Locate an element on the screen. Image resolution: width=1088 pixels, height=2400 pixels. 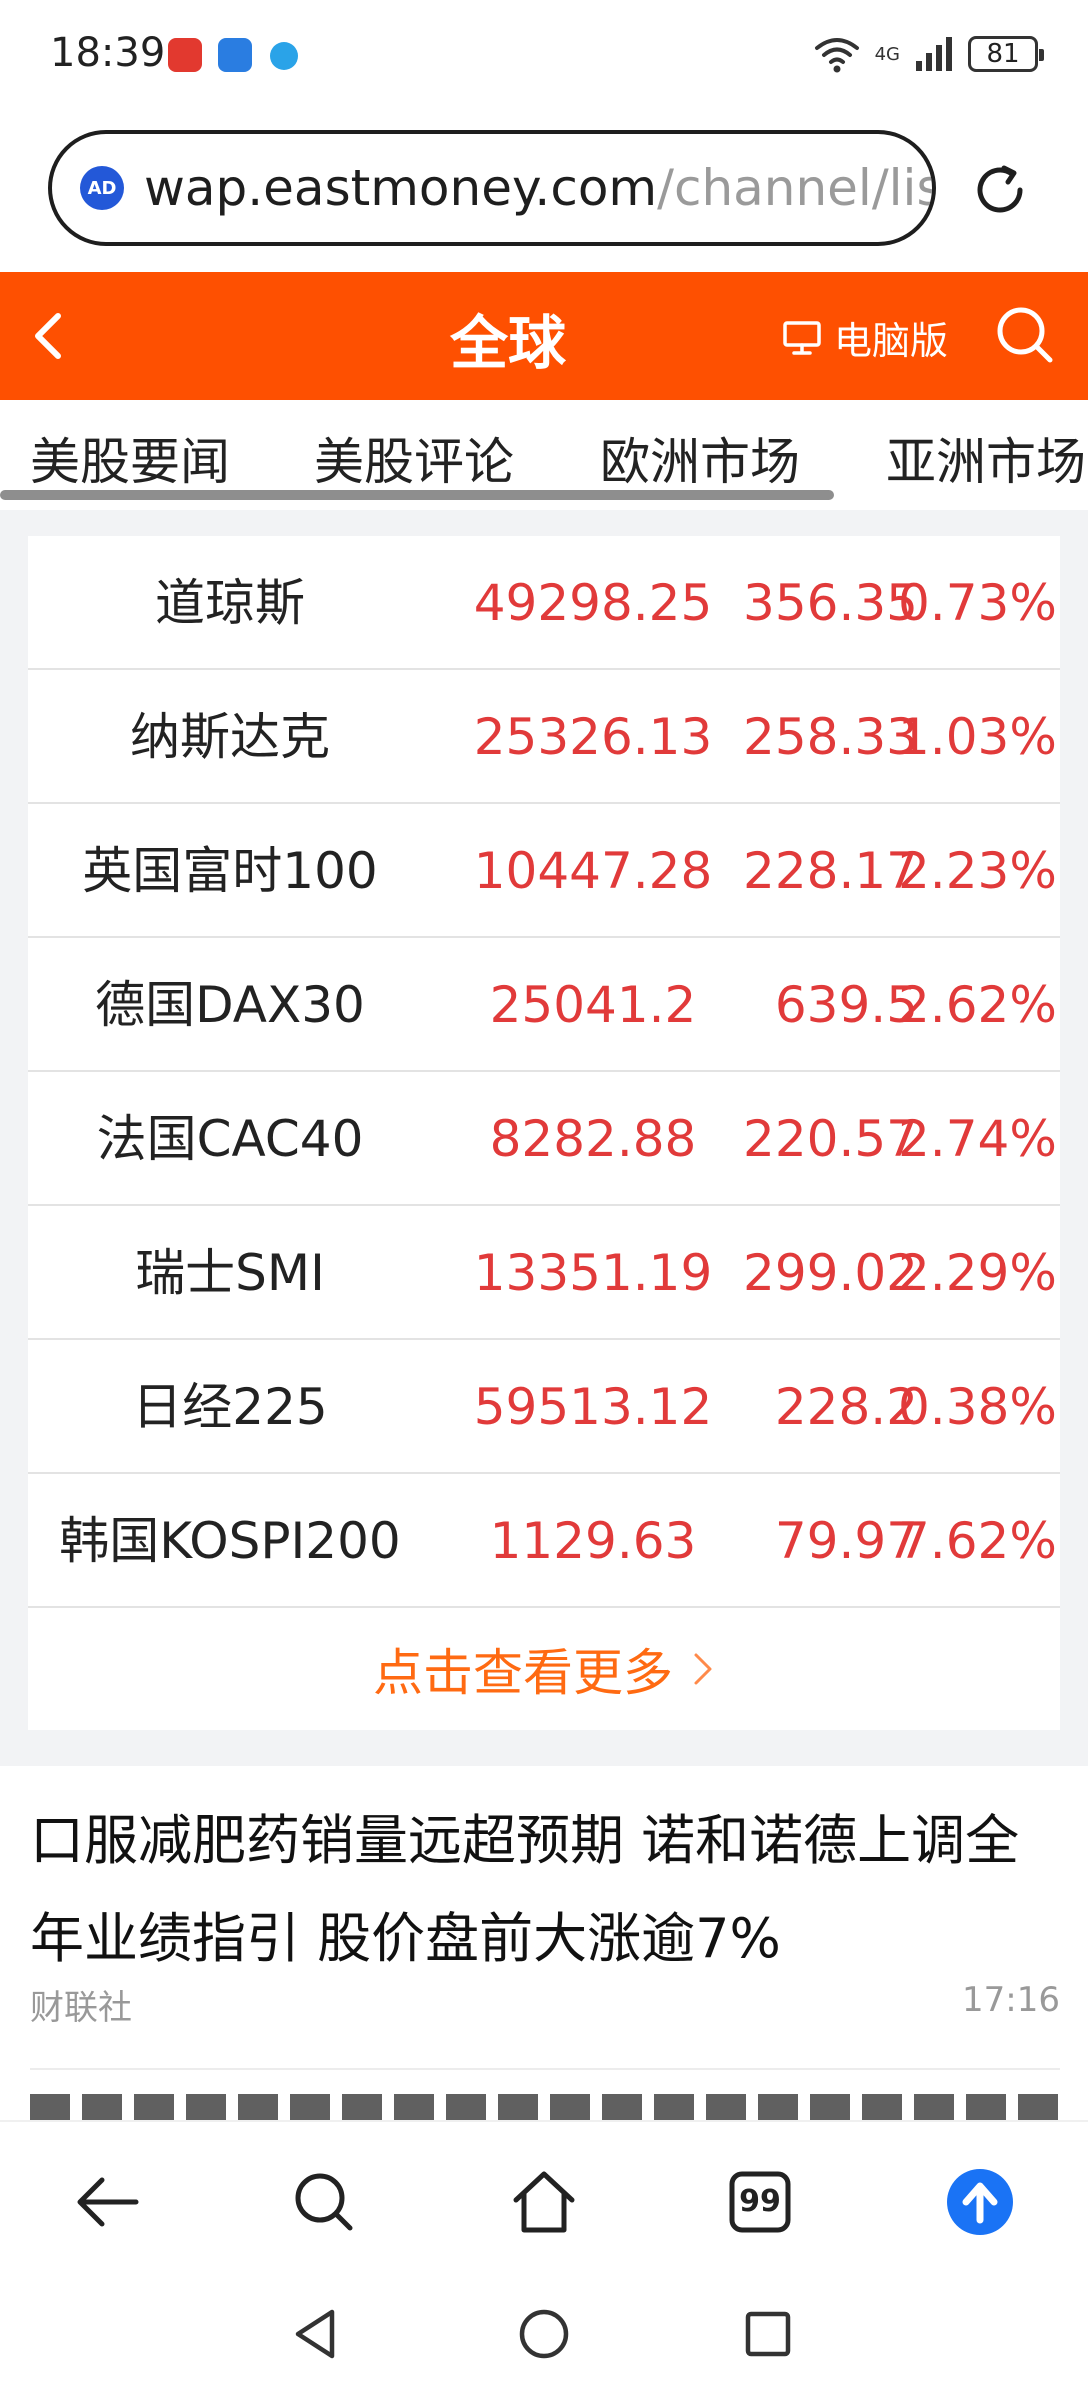
desktop-version-button: 电脑版 is located at coordinates (865, 337).